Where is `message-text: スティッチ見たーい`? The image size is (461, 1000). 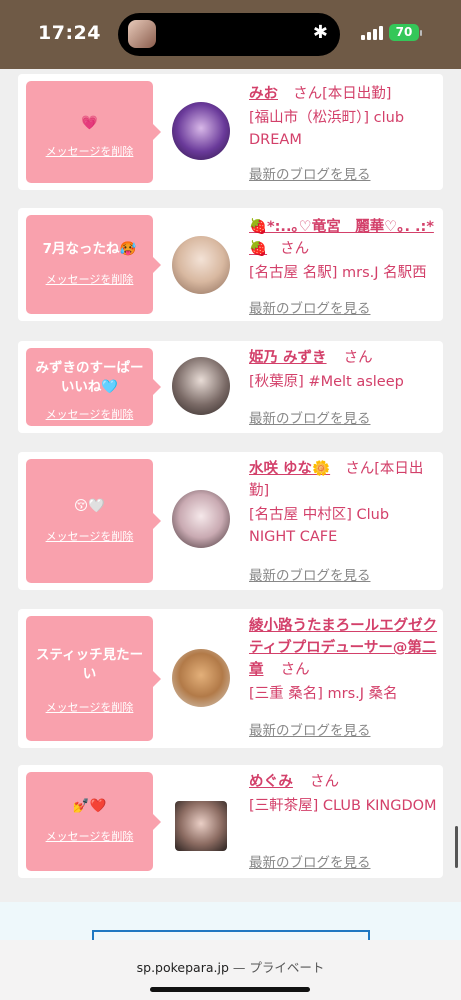 message-text: スティッチ見たーい is located at coordinates (89, 664).